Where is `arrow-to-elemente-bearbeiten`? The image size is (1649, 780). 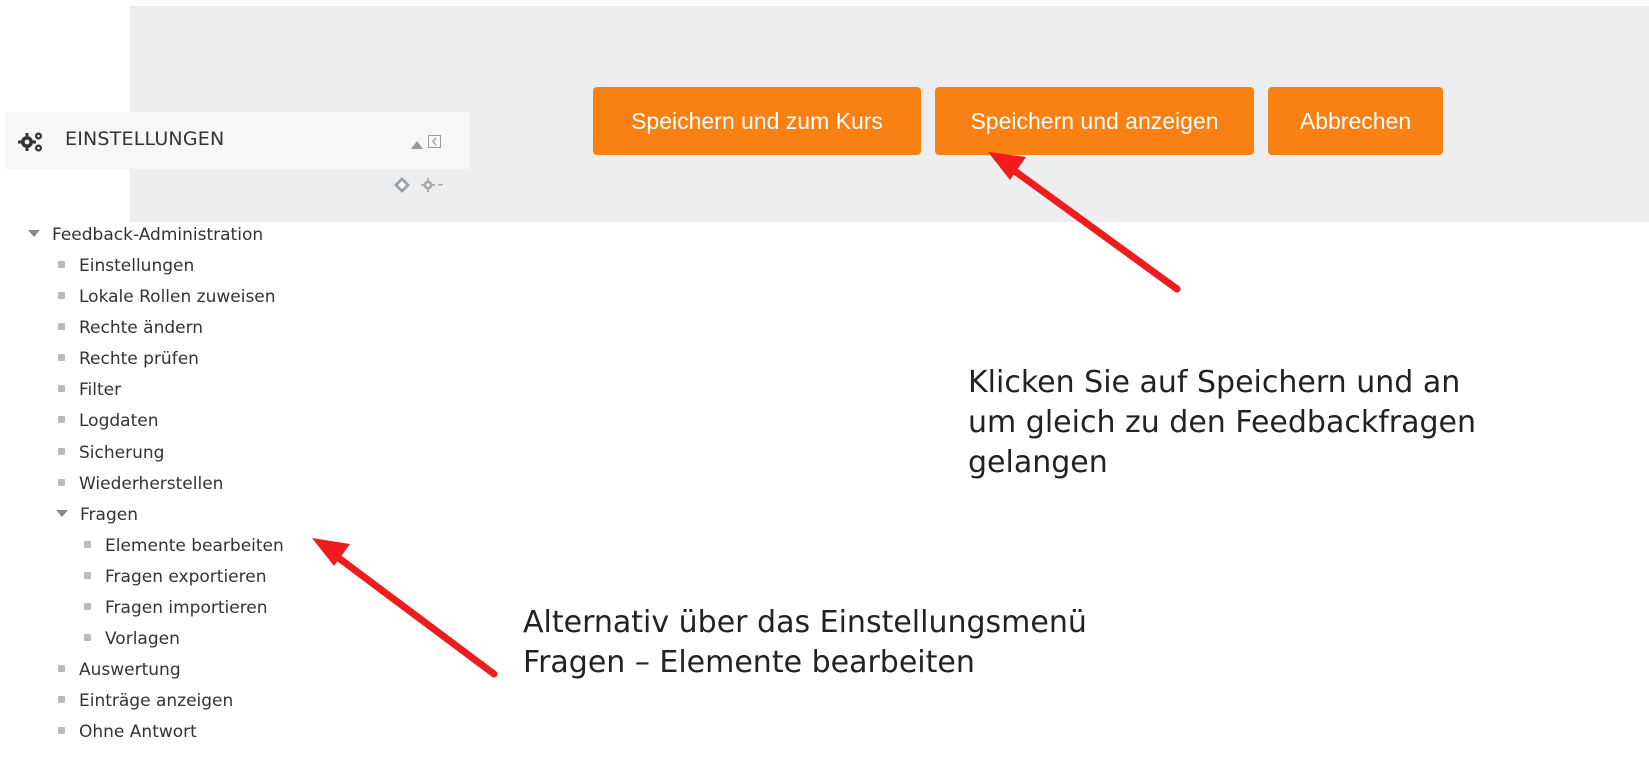
arrow-to-elemente-bearbeiten is located at coordinates (405, 608).